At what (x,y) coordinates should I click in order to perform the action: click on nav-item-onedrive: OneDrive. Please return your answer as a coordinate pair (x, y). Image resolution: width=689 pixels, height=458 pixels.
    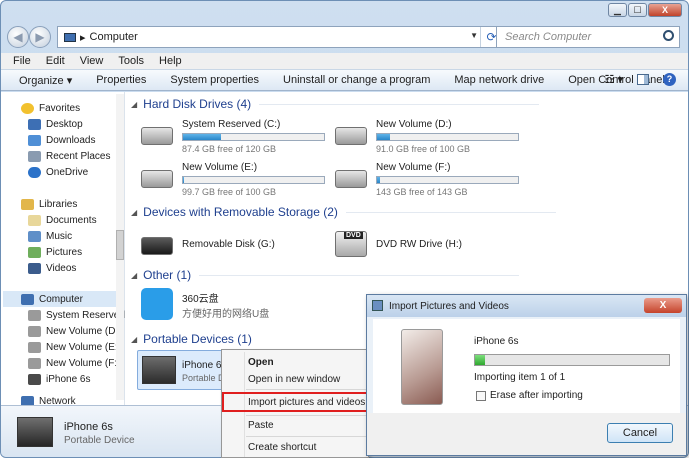
    Looking at the image, I should click on (58, 172).